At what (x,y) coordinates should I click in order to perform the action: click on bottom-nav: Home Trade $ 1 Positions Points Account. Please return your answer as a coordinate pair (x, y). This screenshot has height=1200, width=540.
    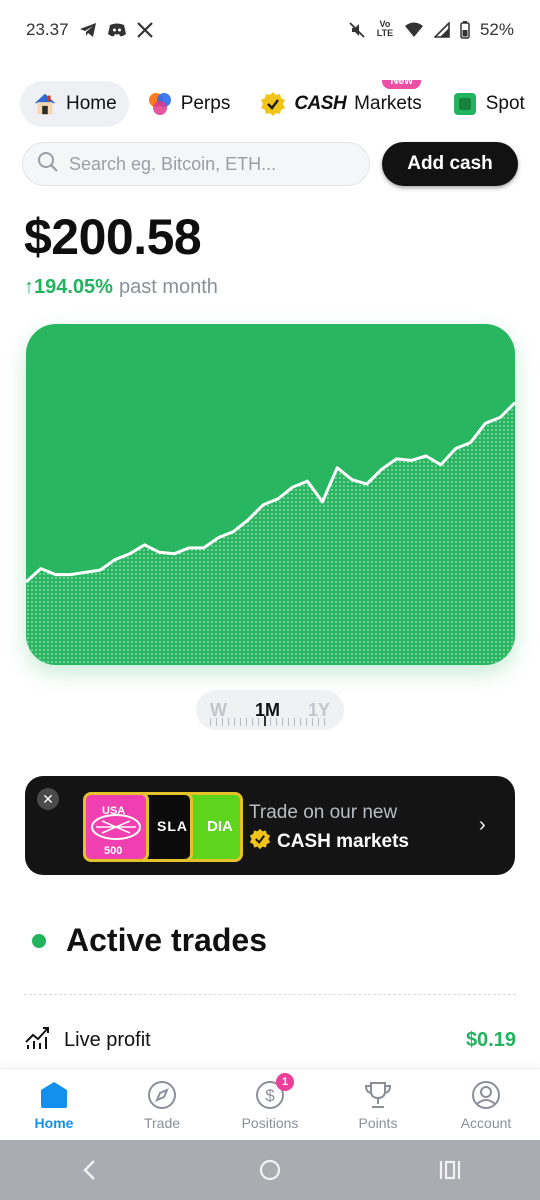
    Looking at the image, I should click on (270, 1104).